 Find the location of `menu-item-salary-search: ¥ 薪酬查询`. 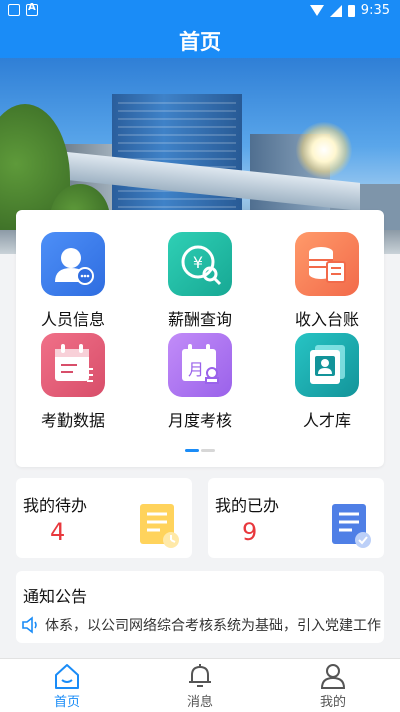

menu-item-salary-search: ¥ 薪酬查询 is located at coordinates (200, 282).